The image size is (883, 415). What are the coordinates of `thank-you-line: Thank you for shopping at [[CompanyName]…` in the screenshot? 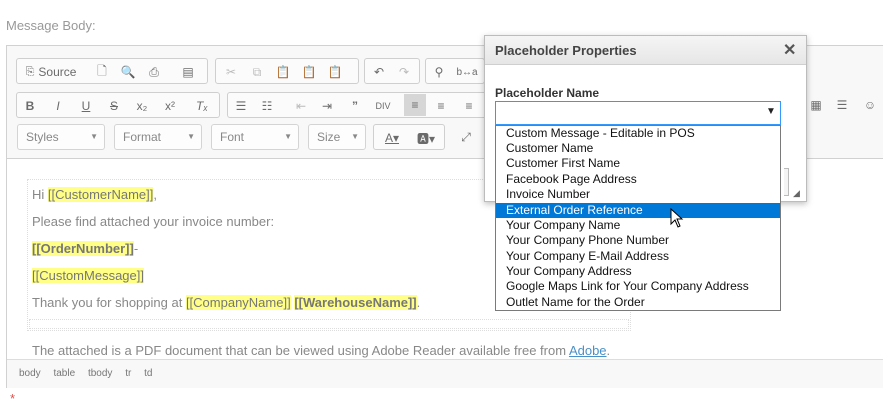 It's located at (226, 302).